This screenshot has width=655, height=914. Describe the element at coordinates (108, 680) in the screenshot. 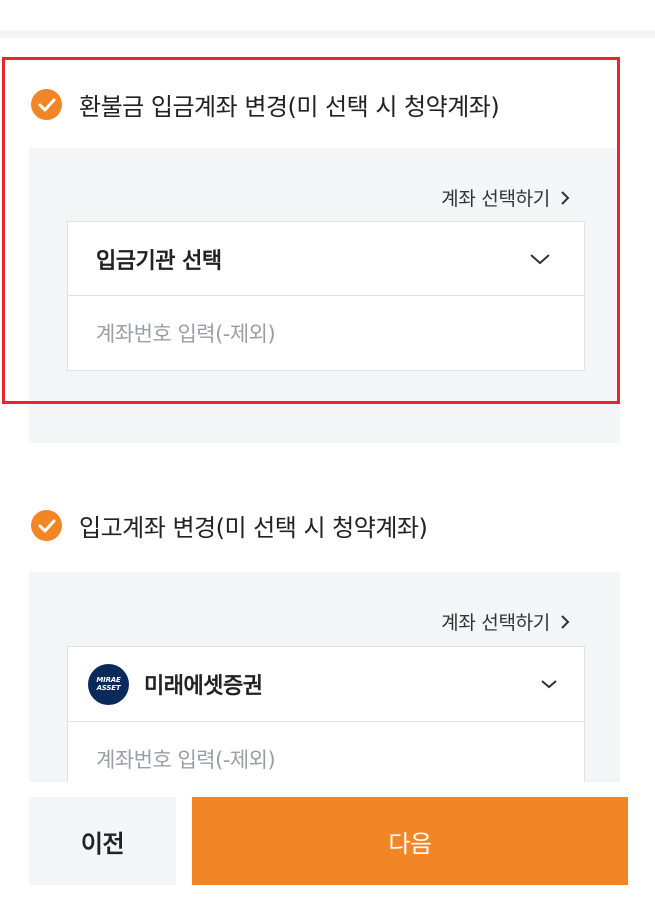

I see `logo-text-mirae: MIRAE` at that location.